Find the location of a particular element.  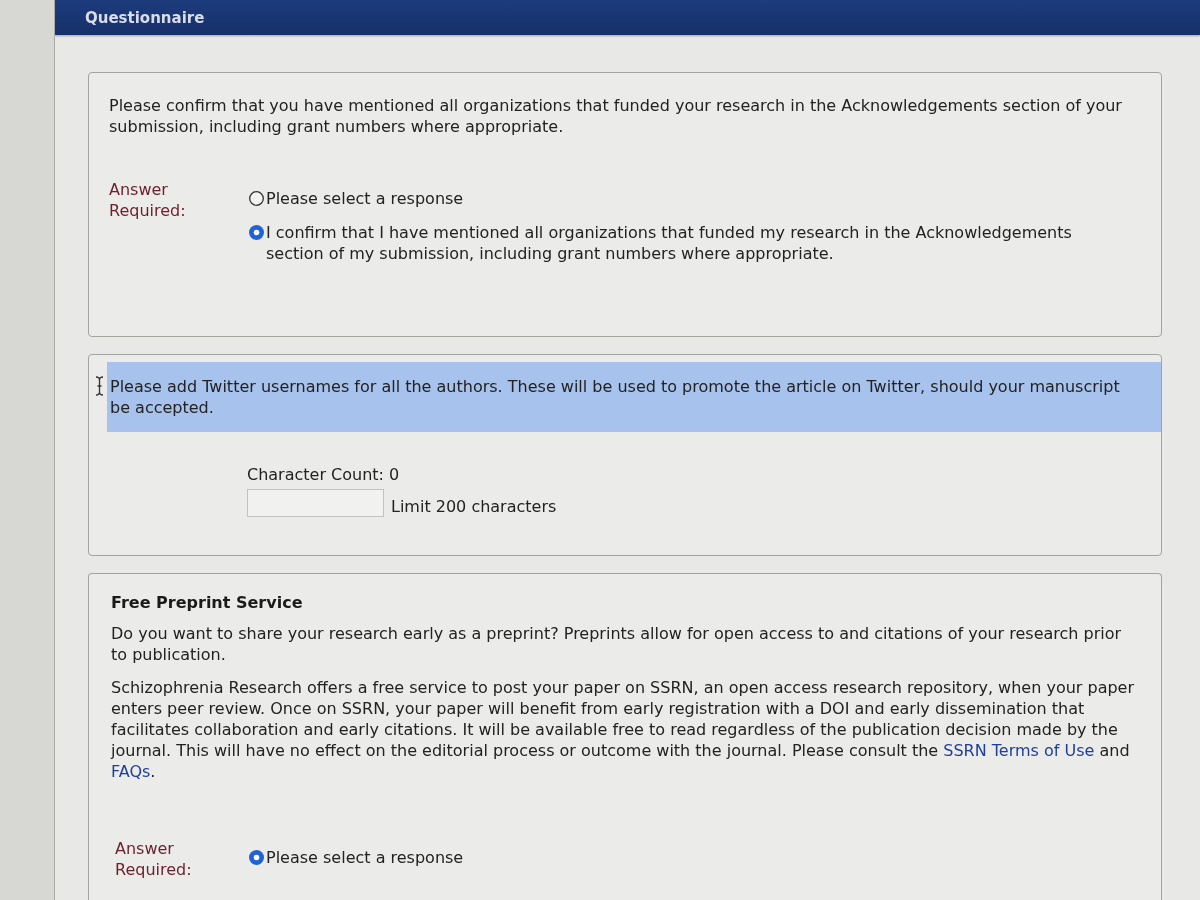

text-cursor-icon is located at coordinates (99, 386).